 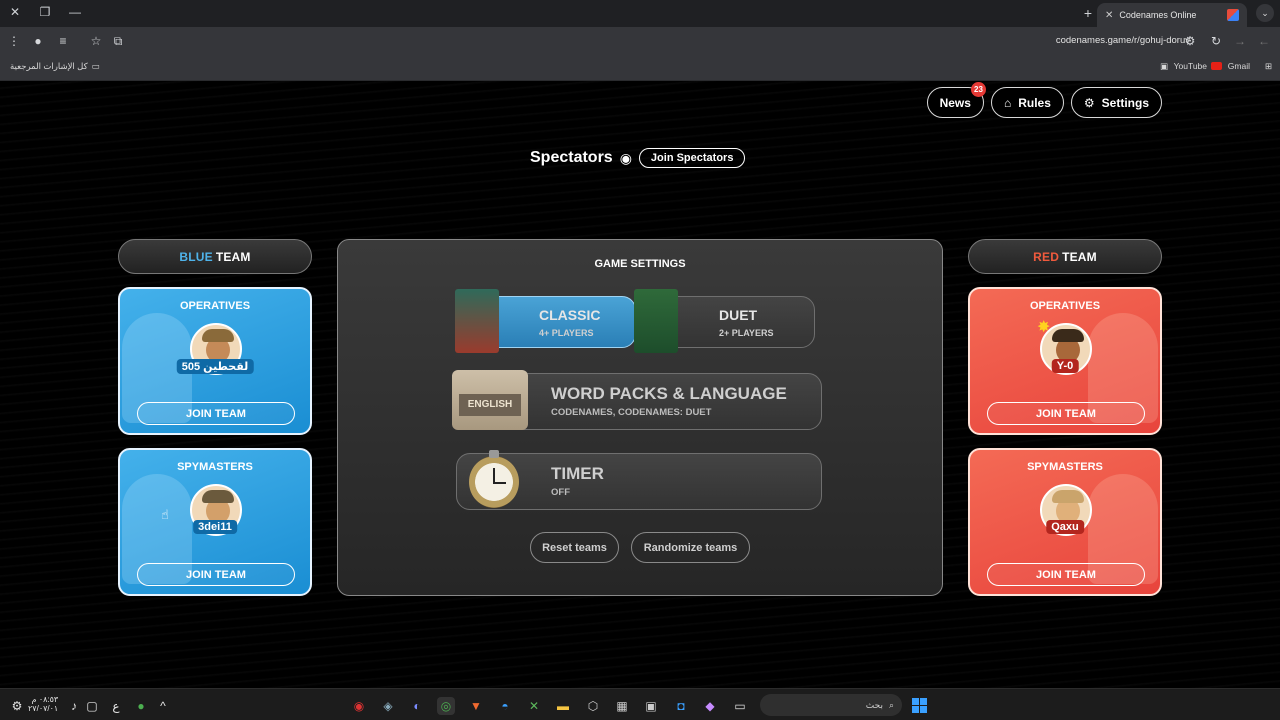 I want to click on bookmark-youtube: YouTube, so click(x=1198, y=66).